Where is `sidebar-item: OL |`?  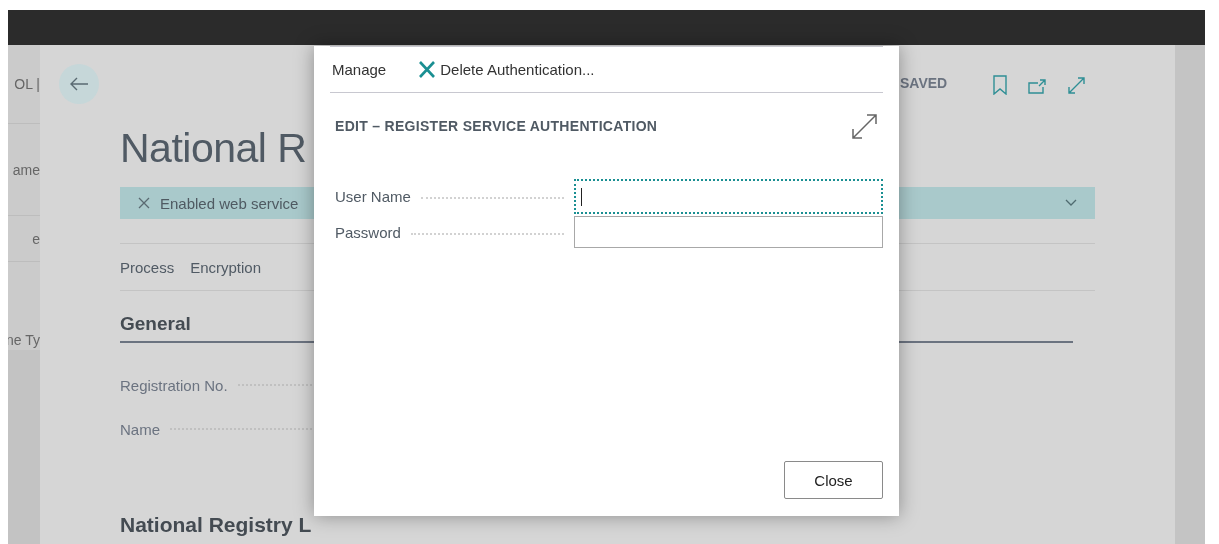 sidebar-item: OL | is located at coordinates (27, 84).